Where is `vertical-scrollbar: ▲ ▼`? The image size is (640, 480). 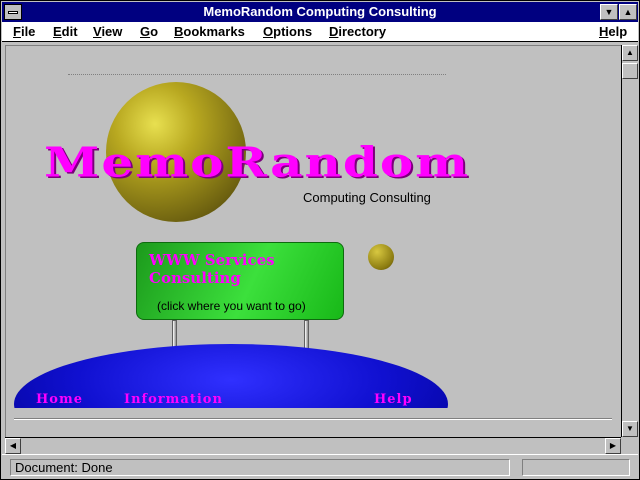
vertical-scrollbar: ▲ ▼ is located at coordinates (629, 241).